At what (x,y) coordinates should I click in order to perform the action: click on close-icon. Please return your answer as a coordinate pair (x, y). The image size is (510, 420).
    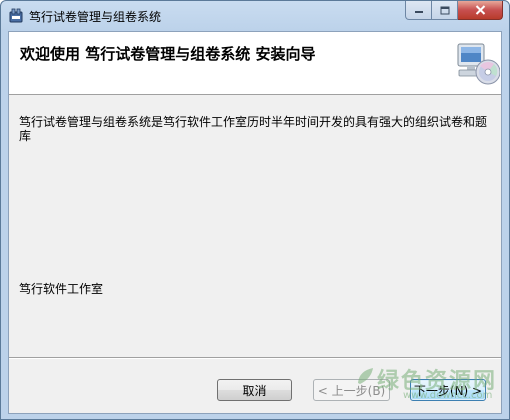
    Looking at the image, I should click on (480, 10).